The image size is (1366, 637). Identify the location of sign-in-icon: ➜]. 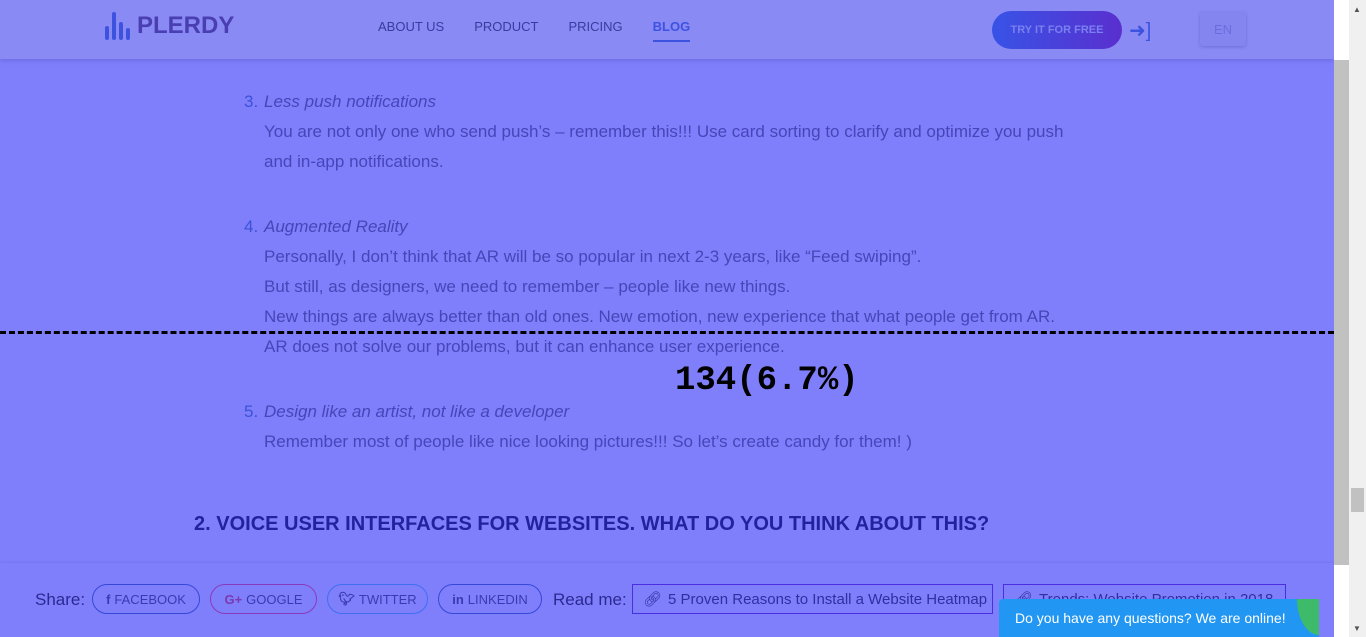
(1140, 30).